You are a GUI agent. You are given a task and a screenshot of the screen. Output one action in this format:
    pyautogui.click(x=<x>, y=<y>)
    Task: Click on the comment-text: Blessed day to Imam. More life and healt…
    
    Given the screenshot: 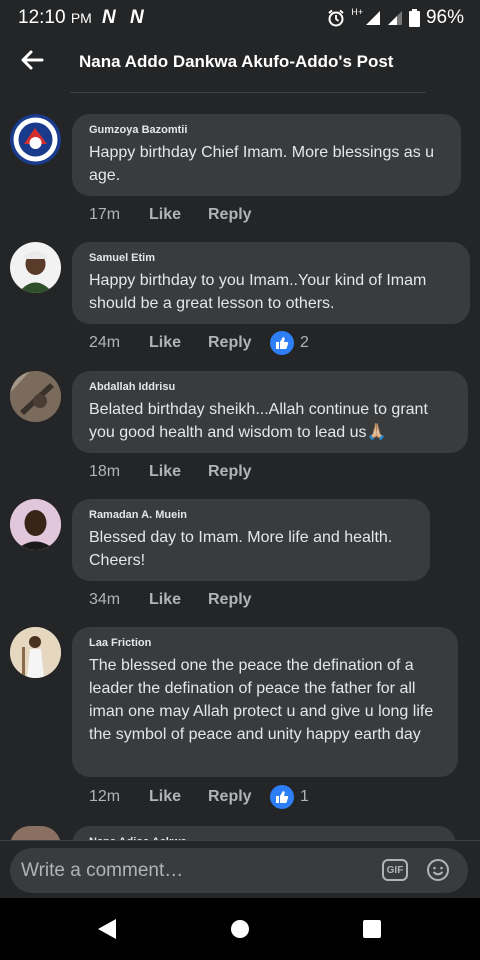 What is the action you would take?
    pyautogui.click(x=241, y=549)
    